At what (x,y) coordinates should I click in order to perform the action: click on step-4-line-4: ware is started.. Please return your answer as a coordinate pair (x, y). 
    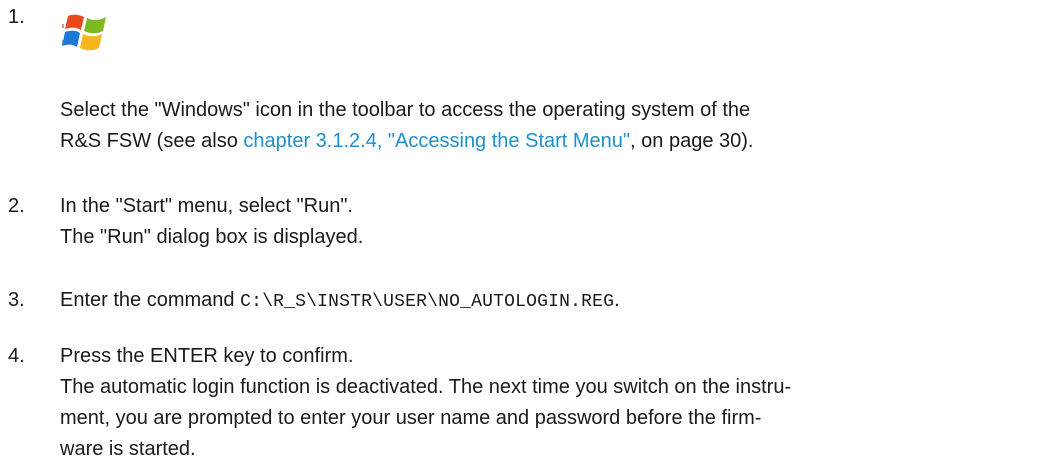
    Looking at the image, I should click on (128, 449).